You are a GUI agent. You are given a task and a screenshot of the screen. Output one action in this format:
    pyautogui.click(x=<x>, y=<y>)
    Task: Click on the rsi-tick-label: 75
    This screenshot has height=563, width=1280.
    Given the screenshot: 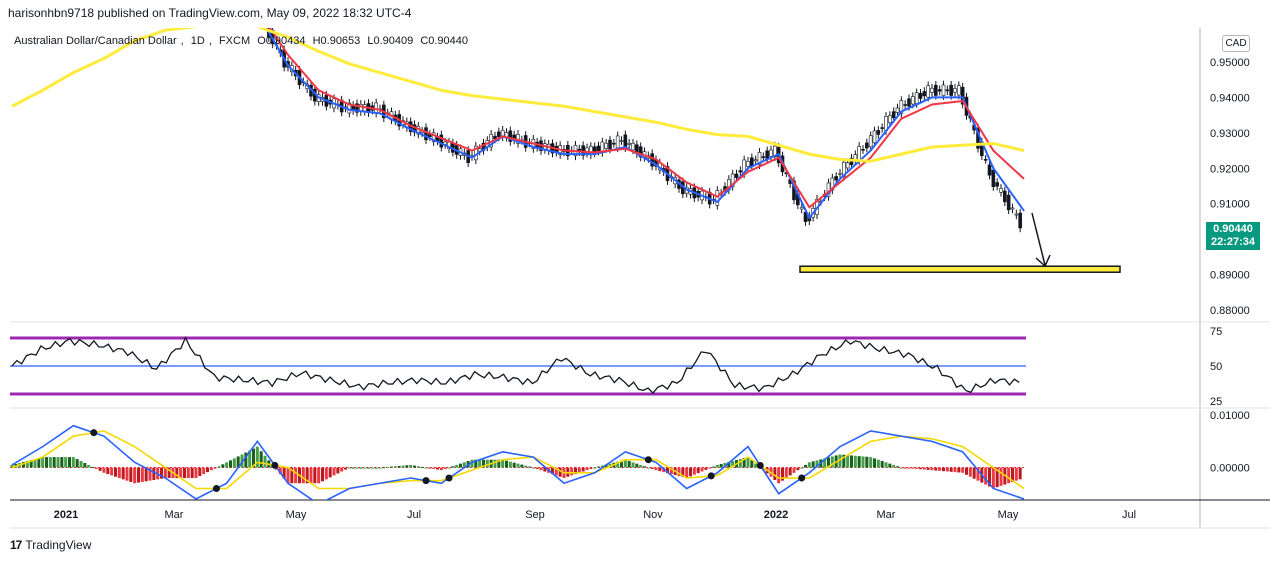 What is the action you would take?
    pyautogui.click(x=1216, y=332)
    